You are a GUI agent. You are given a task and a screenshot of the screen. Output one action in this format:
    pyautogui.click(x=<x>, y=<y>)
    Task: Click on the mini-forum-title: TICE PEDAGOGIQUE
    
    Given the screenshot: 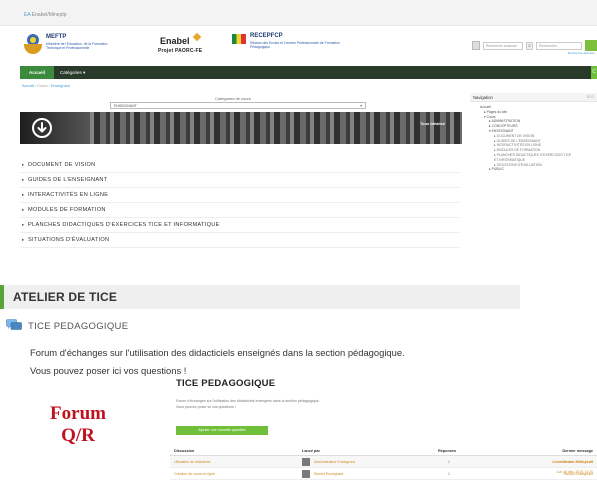 What is the action you would take?
    pyautogui.click(x=226, y=383)
    